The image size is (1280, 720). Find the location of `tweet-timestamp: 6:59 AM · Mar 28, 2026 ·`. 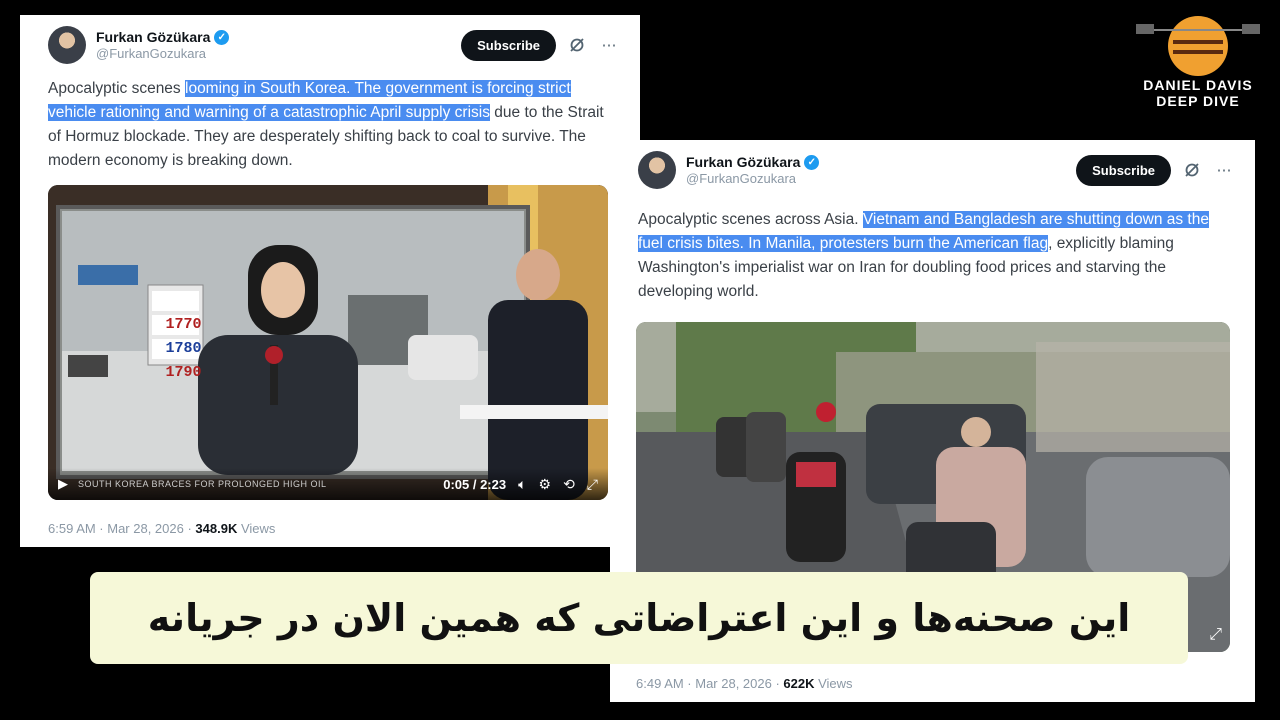

tweet-timestamp: 6:59 AM · Mar 28, 2026 · is located at coordinates (121, 528).